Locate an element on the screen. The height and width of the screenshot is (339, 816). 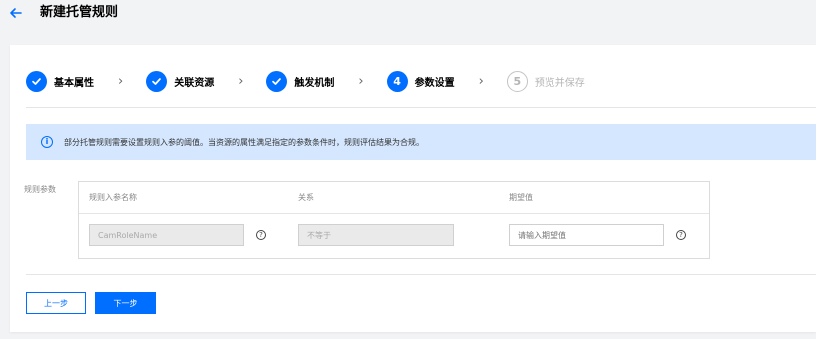
step-indicator: 基本属性 › 关联资源 › 触发机制 › 4 参数设置 › 5 预览并保存 is located at coordinates (305, 81).